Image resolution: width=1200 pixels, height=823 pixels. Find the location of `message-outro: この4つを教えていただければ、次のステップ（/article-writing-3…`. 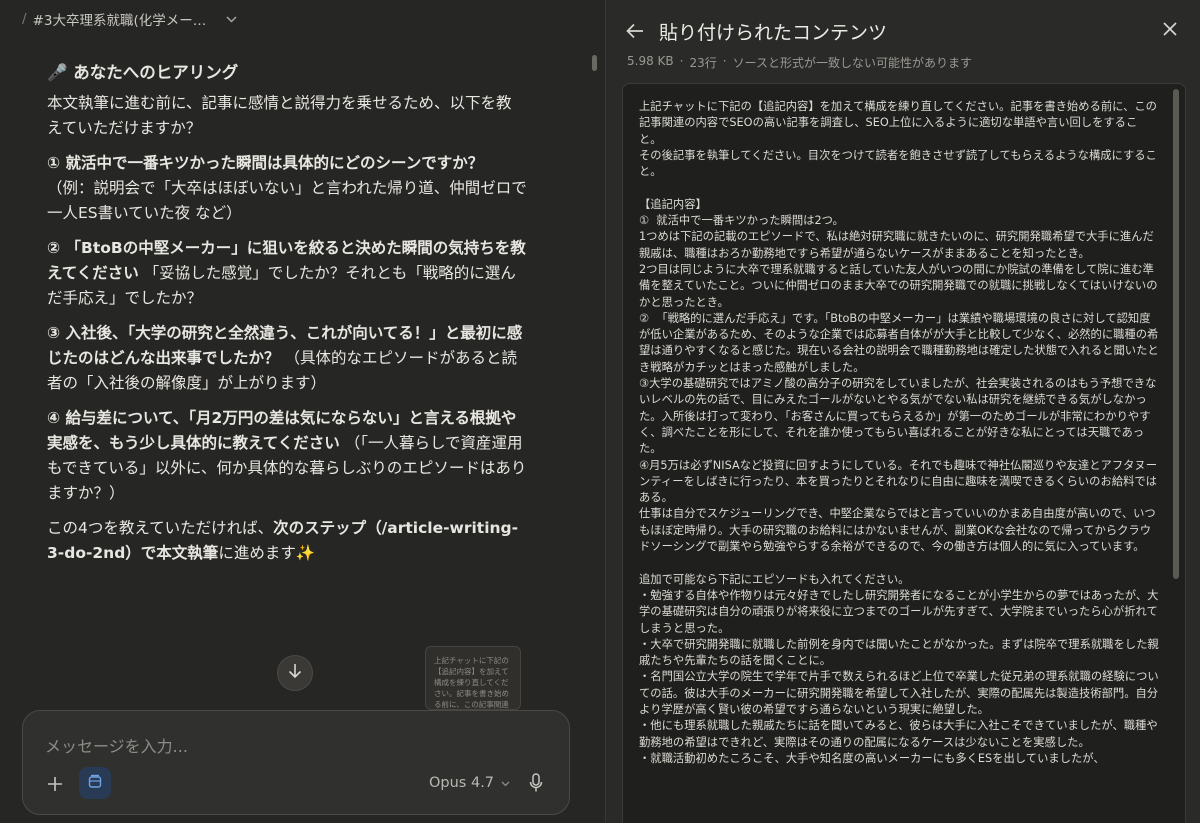

message-outro: この4つを教えていただければ、次のステップ（/article-writing-3… is located at coordinates (287, 541).